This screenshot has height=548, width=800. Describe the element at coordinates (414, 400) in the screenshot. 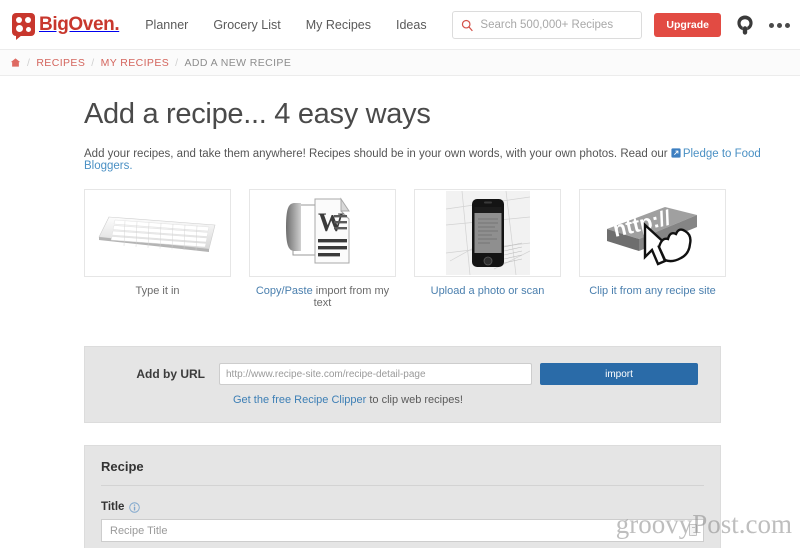

I see `recipe-clipper-text: to clip web recipes!` at that location.